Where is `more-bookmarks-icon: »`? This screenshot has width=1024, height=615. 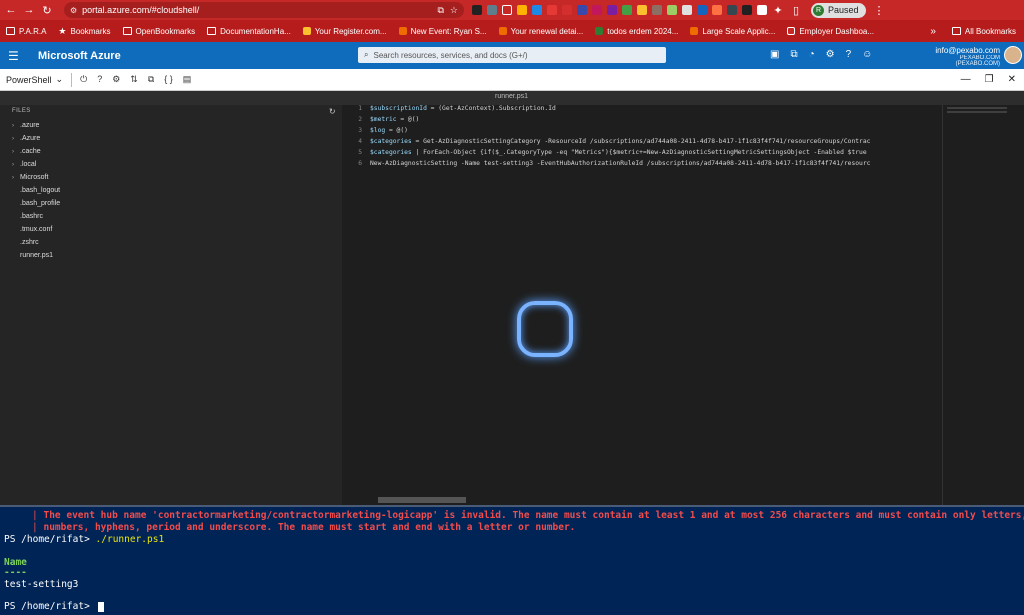
more-bookmarks-icon: » is located at coordinates (933, 31).